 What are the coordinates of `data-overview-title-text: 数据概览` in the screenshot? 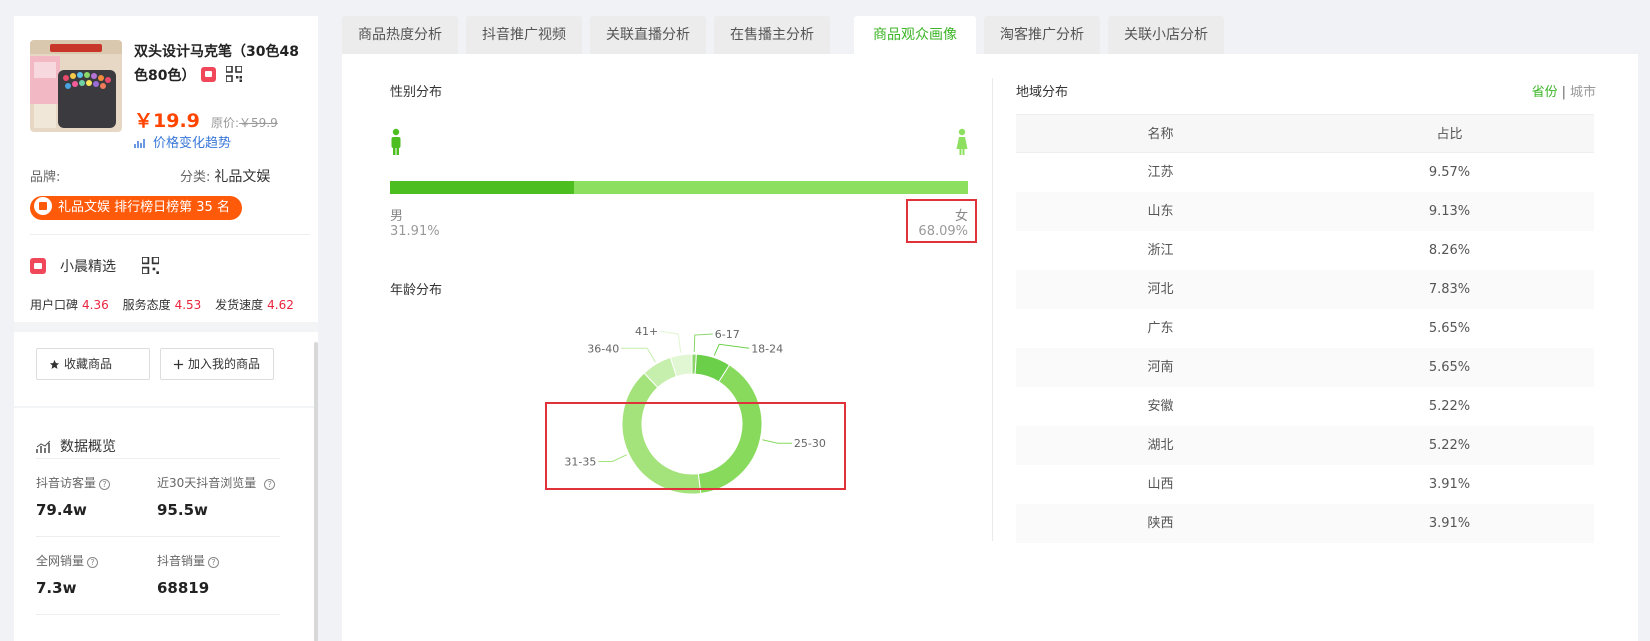 It's located at (88, 447).